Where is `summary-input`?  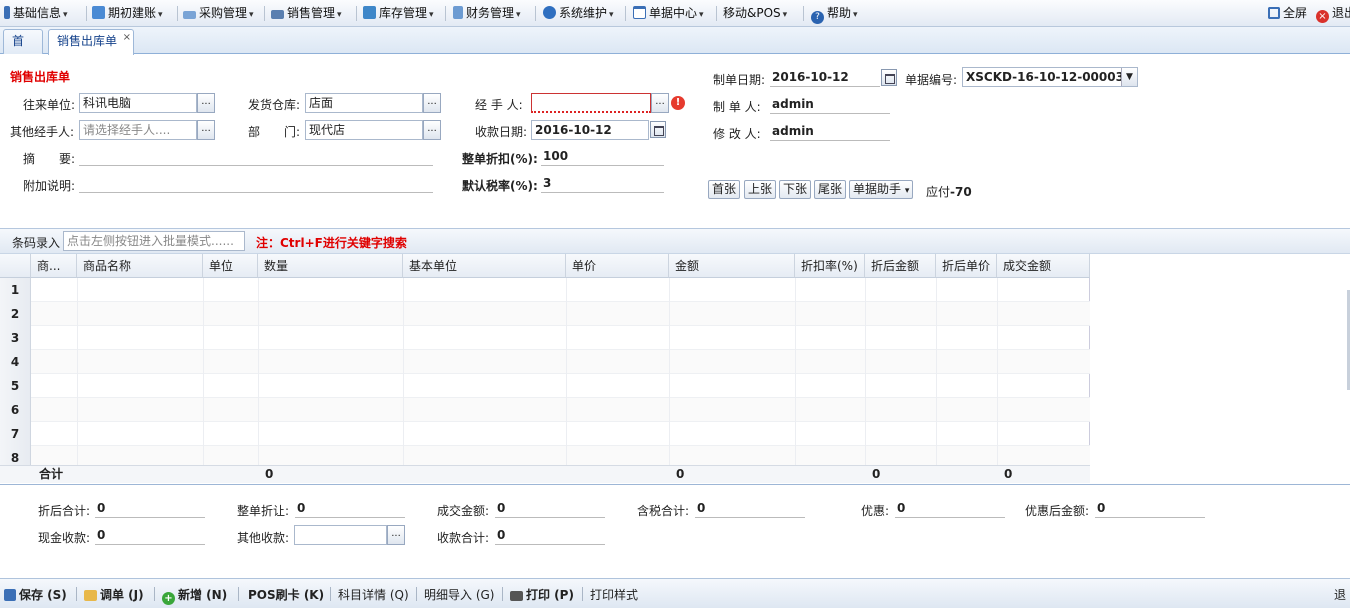
summary-input is located at coordinates (256, 157).